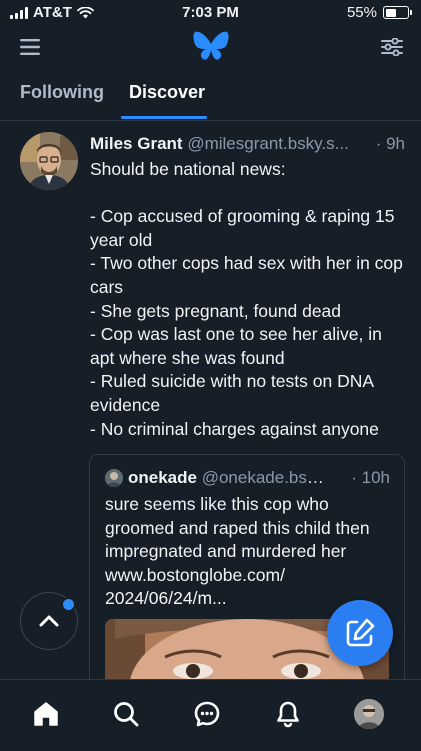 This screenshot has height=751, width=421. I want to click on battery-icon, so click(397, 12).